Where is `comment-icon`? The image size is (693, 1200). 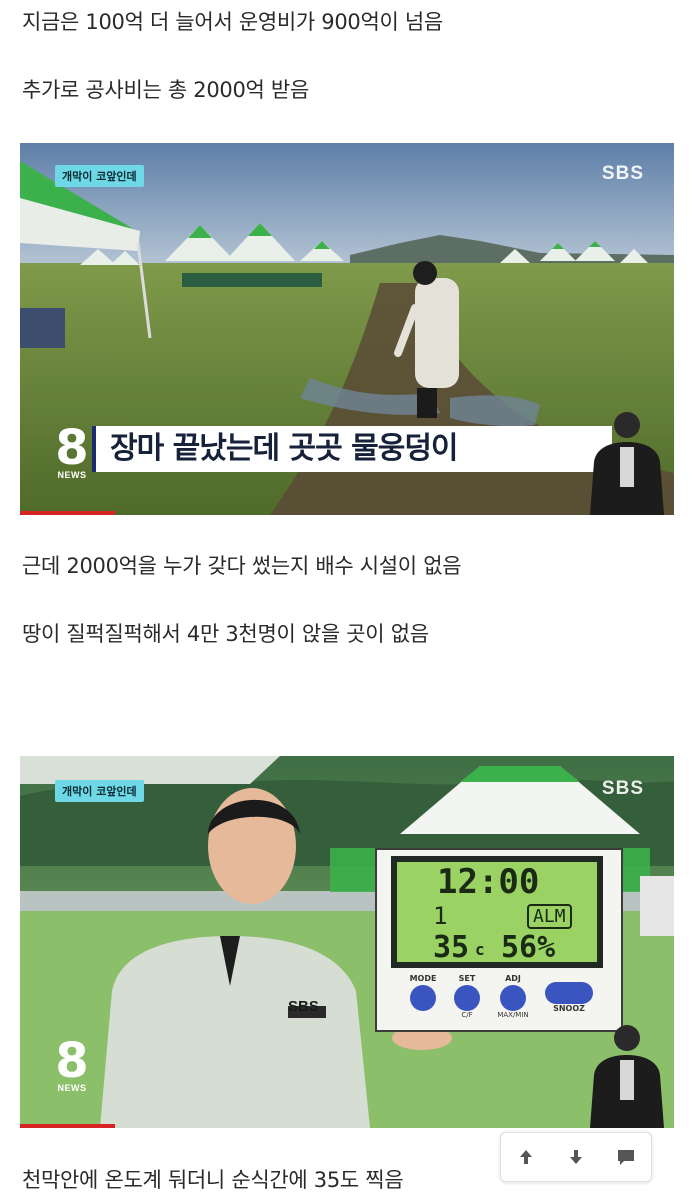
comment-icon is located at coordinates (626, 1157).